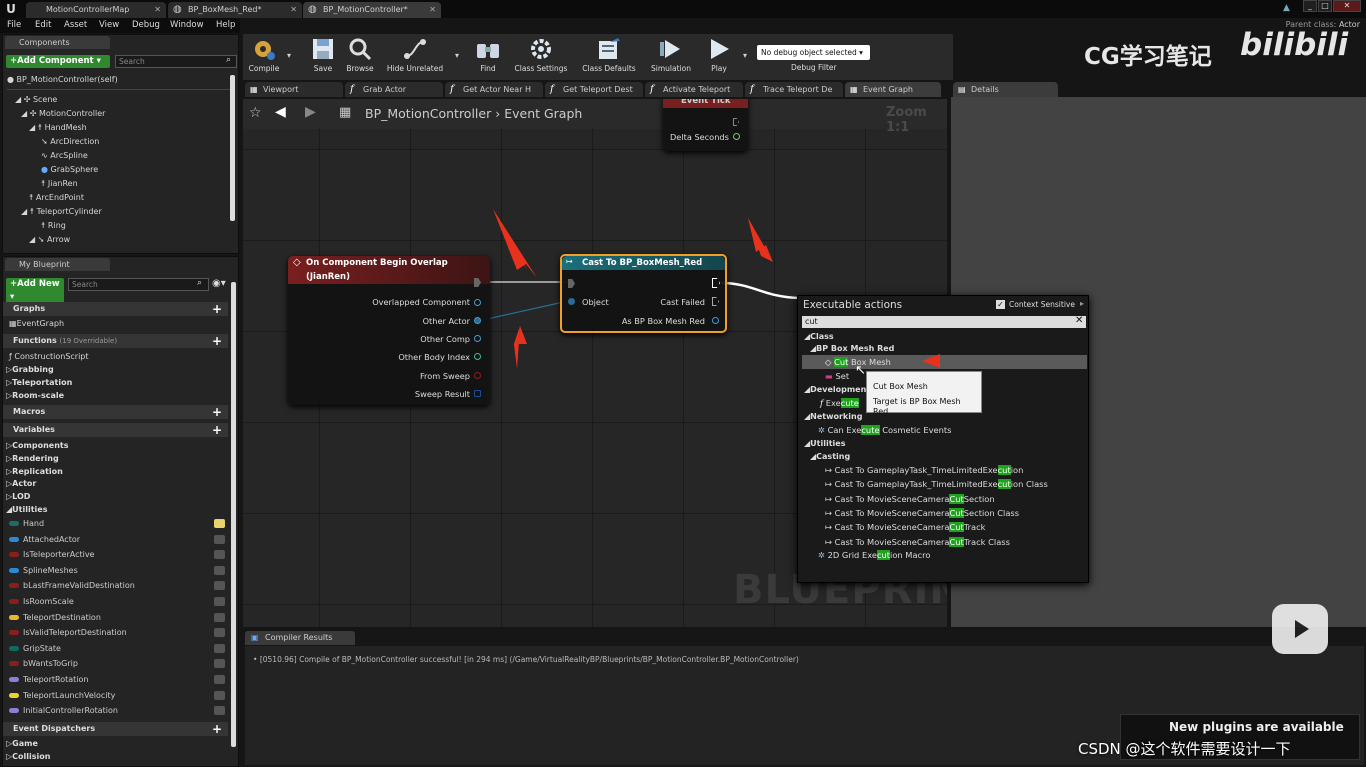  Describe the element at coordinates (14, 25) in the screenshot. I see `menu-file: File` at that location.